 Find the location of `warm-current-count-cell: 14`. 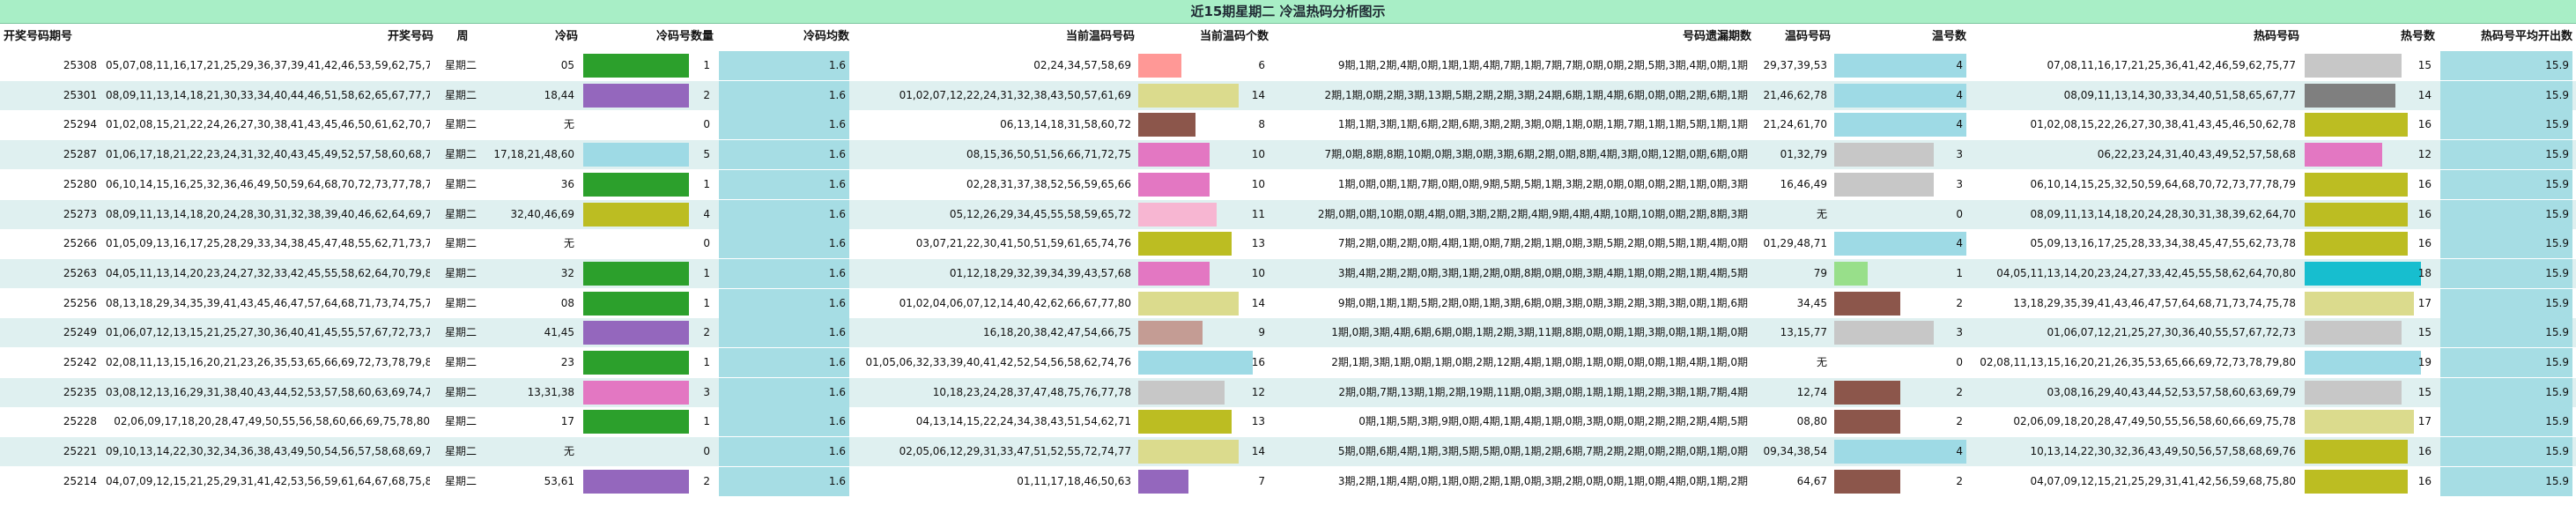

warm-current-count-cell: 14 is located at coordinates (1258, 451).